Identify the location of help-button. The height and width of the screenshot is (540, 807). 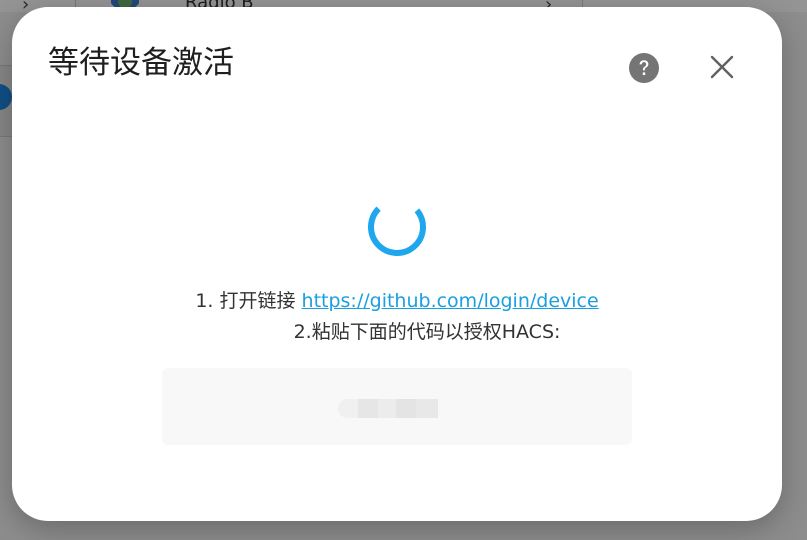
(644, 68).